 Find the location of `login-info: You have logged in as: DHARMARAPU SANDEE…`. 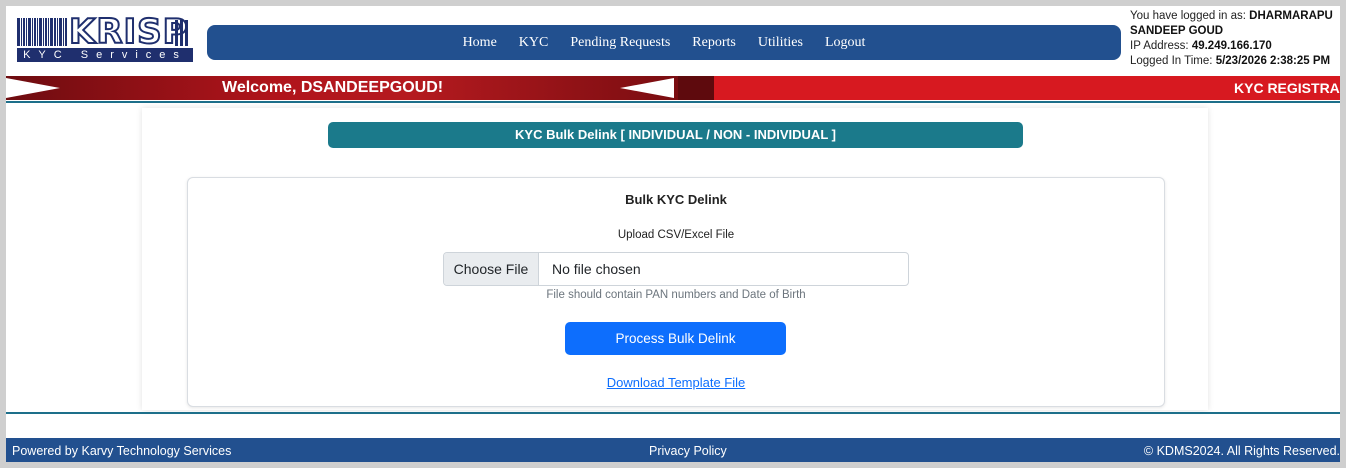

login-info: You have logged in as: DHARMARAPU SANDEE… is located at coordinates (1236, 39).